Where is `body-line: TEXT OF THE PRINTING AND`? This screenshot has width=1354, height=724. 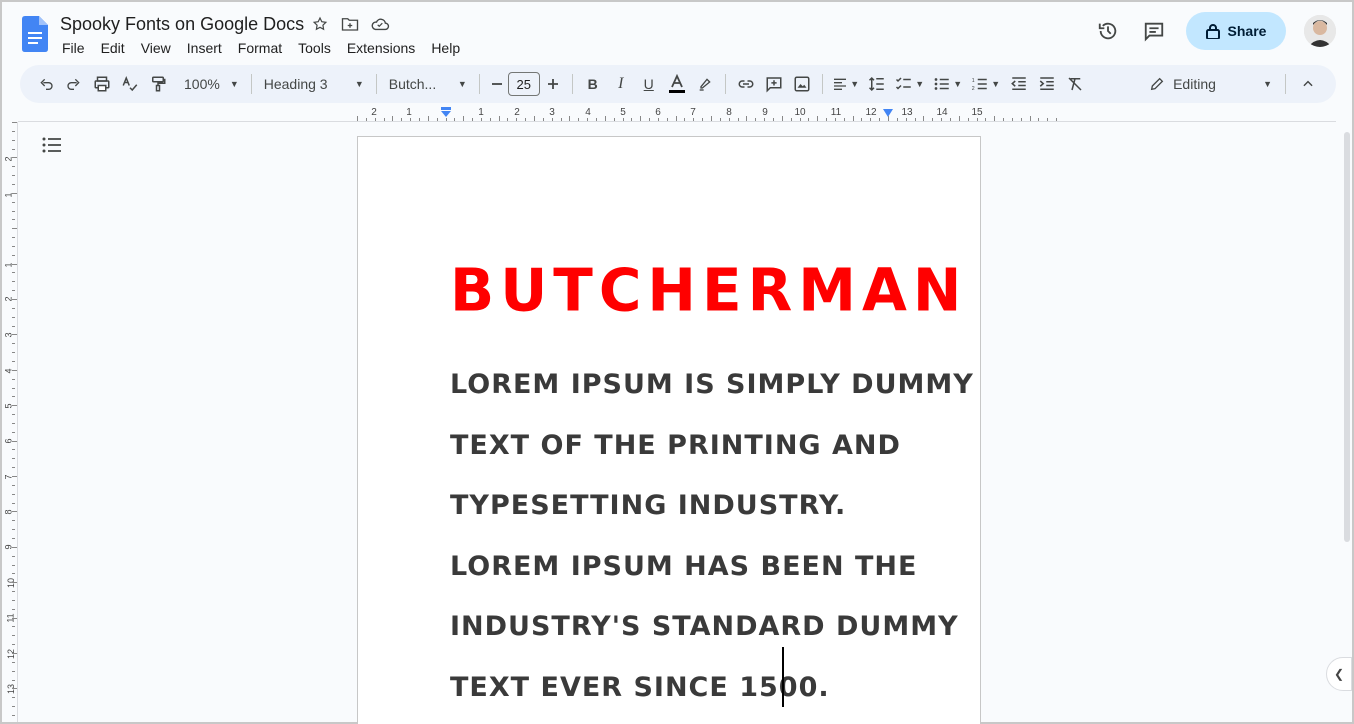 body-line: TEXT OF THE PRINTING AND is located at coordinates (675, 445).